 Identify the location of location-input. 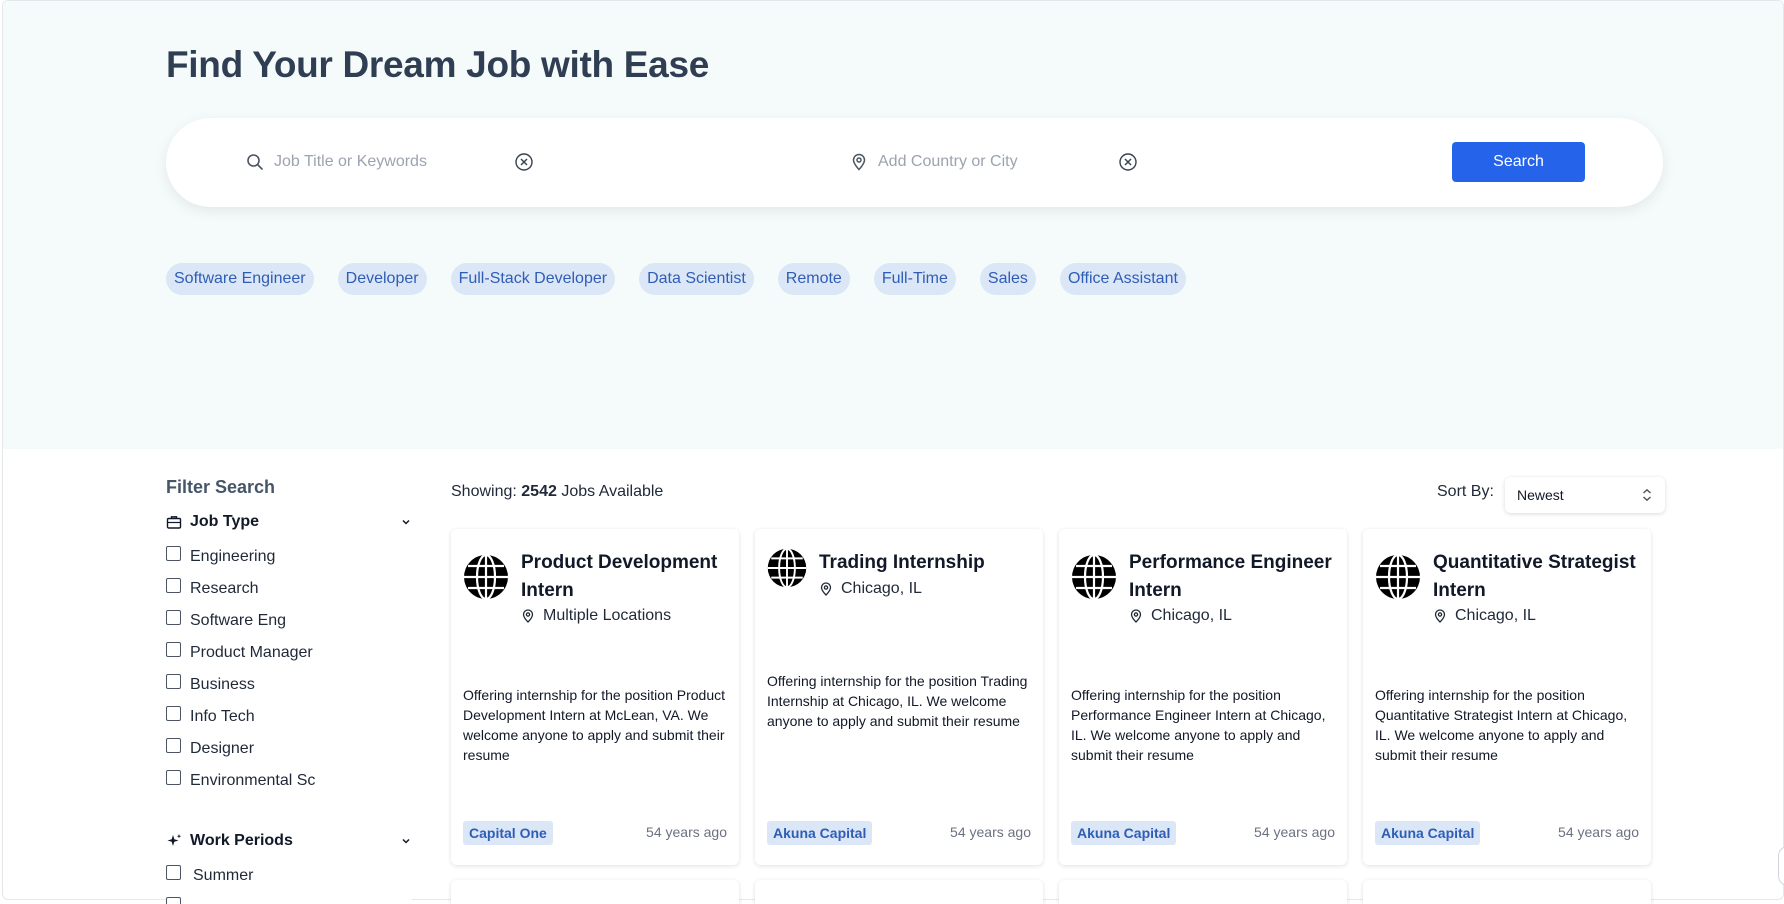
(998, 162).